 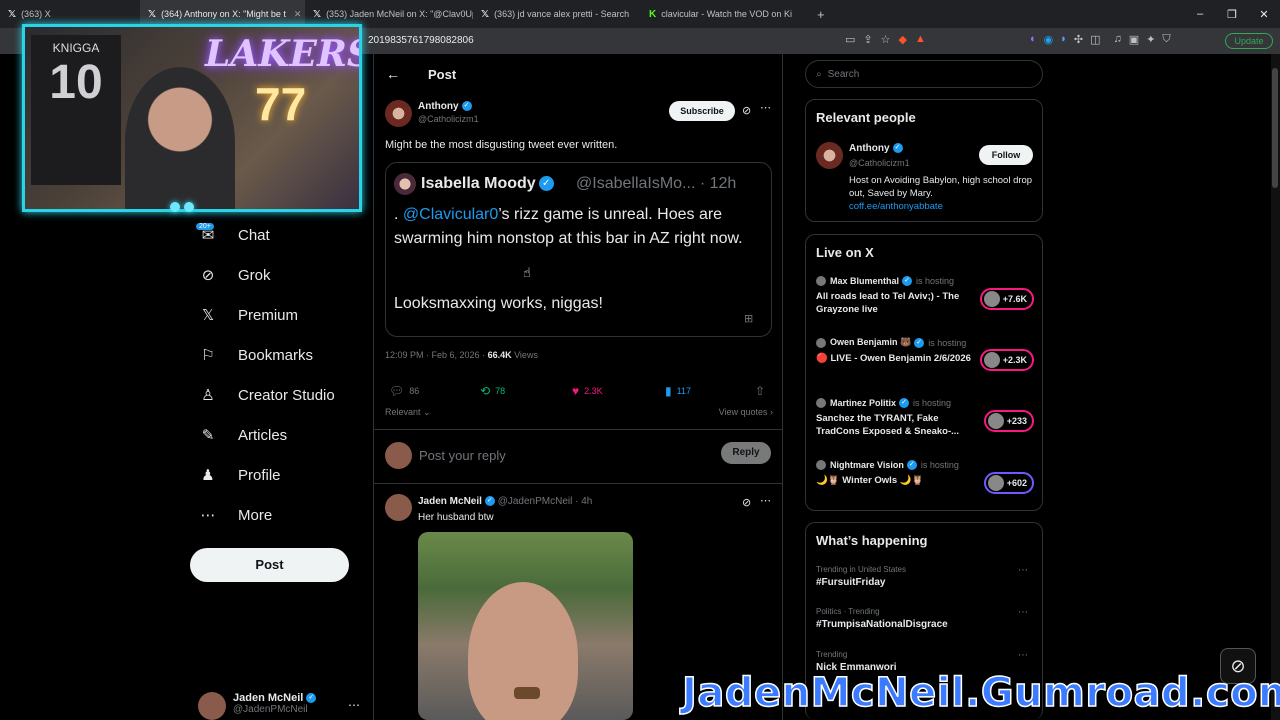 What do you see at coordinates (850, 39) in the screenshot?
I see `install-app-icon: ▭` at bounding box center [850, 39].